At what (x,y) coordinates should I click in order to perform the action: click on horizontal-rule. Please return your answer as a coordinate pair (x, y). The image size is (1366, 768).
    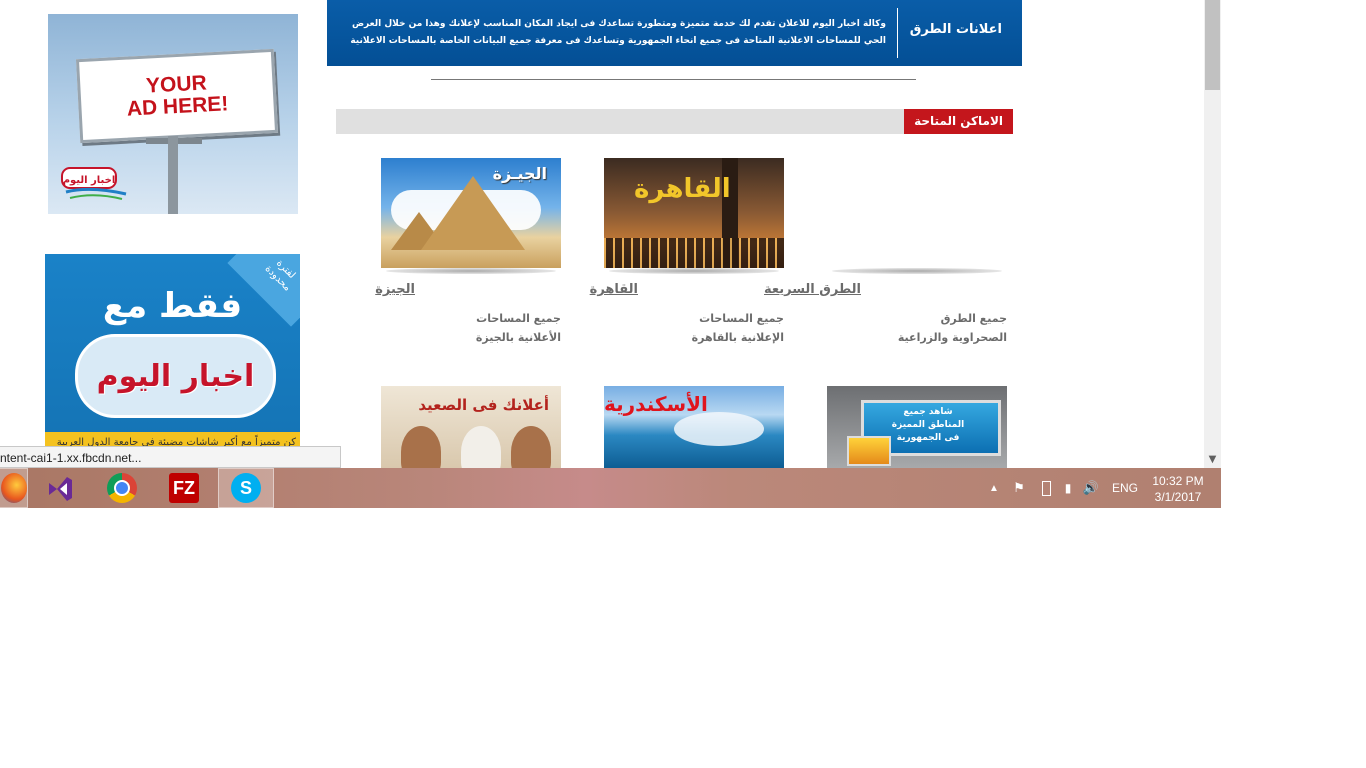
    Looking at the image, I should click on (673, 79).